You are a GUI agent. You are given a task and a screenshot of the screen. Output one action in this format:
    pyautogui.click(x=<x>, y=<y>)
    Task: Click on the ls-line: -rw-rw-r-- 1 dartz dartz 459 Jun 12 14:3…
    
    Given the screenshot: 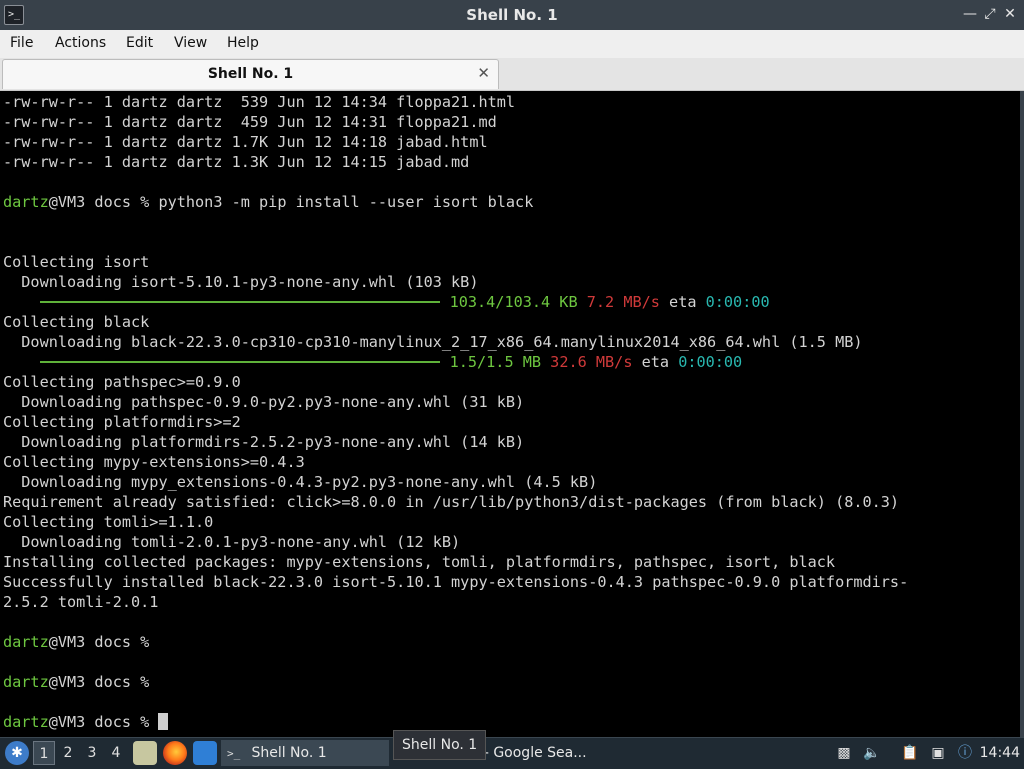 What is the action you would take?
    pyautogui.click(x=250, y=122)
    